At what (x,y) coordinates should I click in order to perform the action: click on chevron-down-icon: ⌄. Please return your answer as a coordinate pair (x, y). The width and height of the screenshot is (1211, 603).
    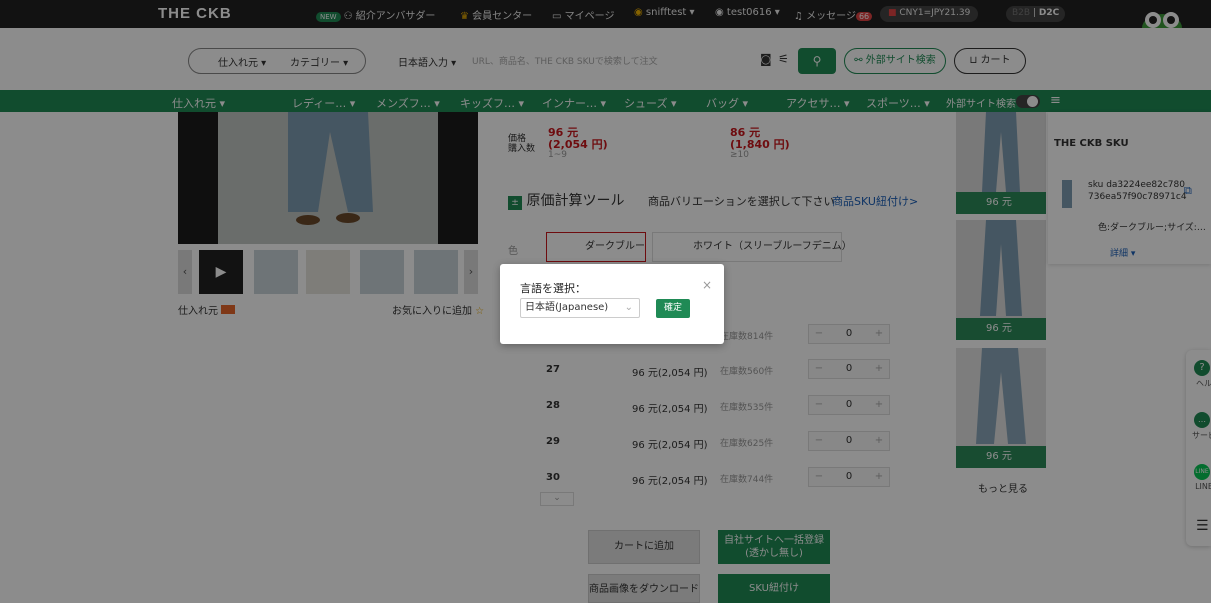
    Looking at the image, I should click on (628, 307).